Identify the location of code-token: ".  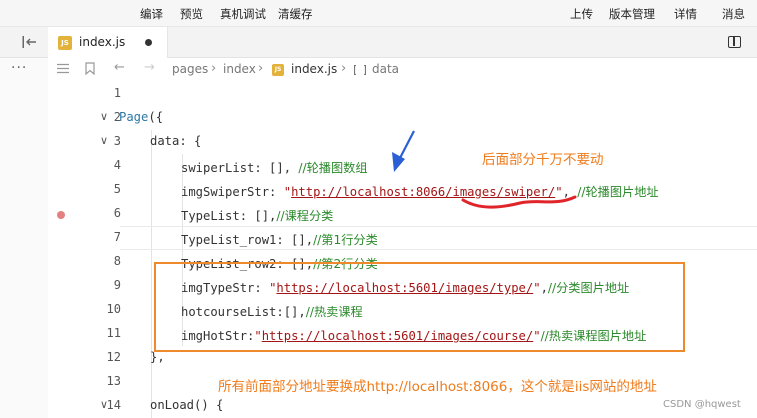
(287, 192).